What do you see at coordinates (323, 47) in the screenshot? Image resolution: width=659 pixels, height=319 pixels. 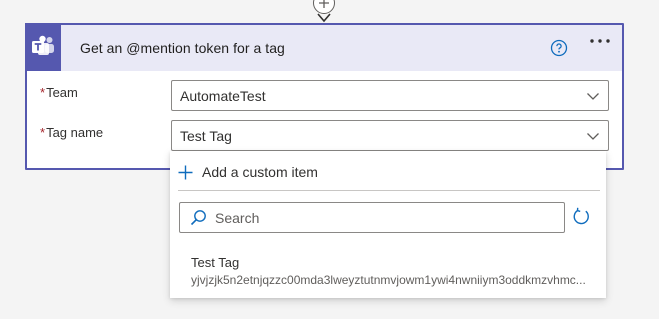 I see `card-header: Get an @mention token for a tag` at bounding box center [323, 47].